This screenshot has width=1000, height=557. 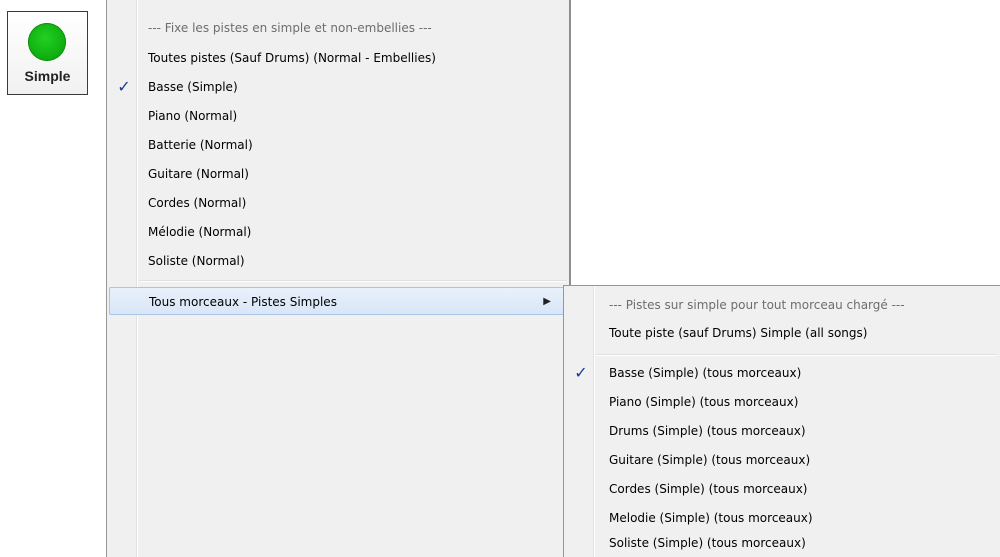 I want to click on simple-button-label: Simple, so click(x=47, y=76).